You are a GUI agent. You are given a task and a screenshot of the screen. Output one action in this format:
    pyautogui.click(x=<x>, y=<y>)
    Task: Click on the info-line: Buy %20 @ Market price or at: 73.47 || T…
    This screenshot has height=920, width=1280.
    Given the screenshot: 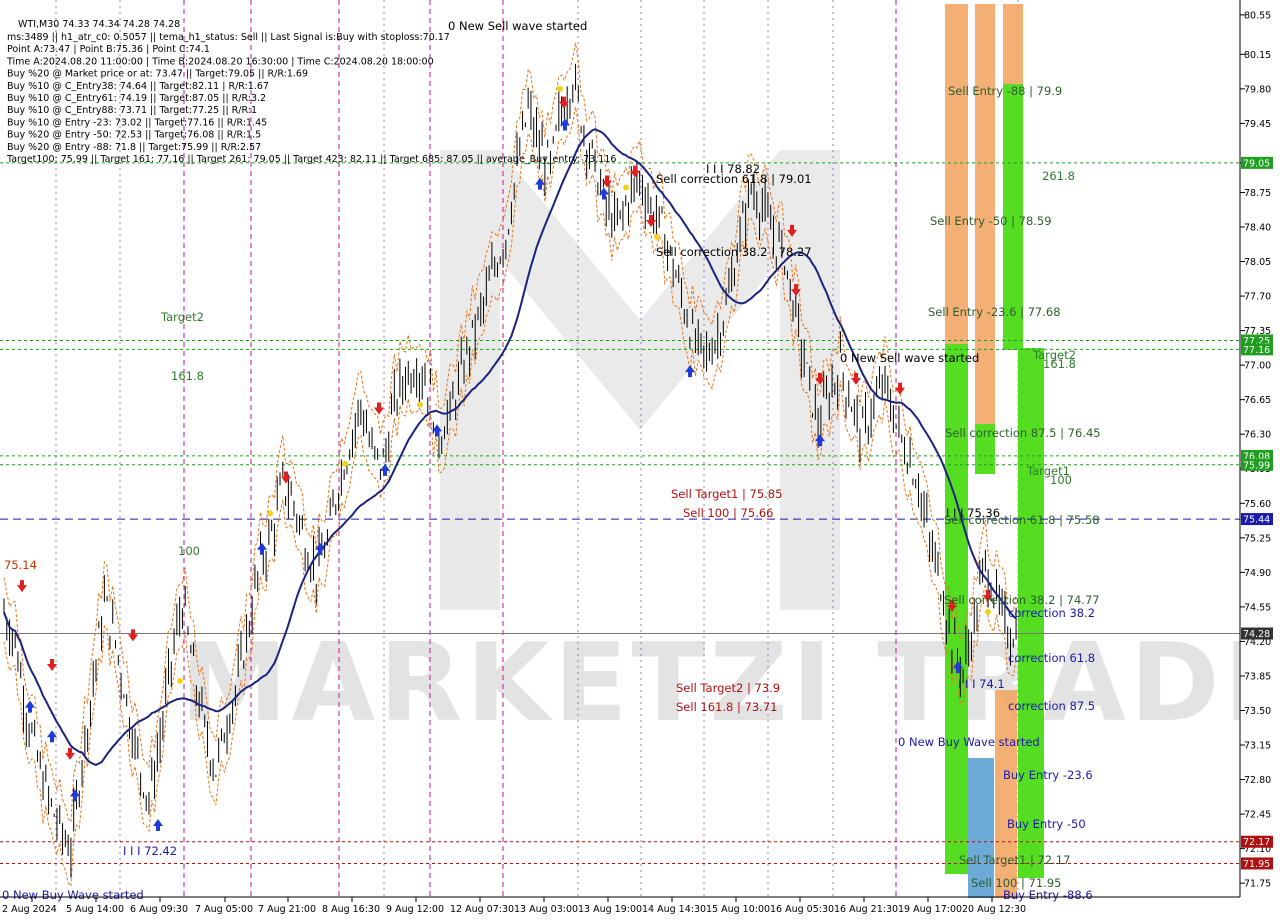 What is the action you would take?
    pyautogui.click(x=157, y=74)
    